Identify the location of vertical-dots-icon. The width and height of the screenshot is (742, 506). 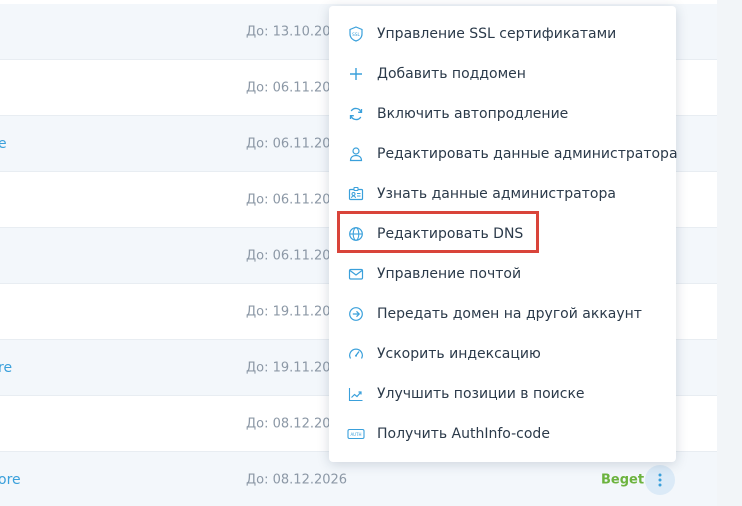
(660, 479).